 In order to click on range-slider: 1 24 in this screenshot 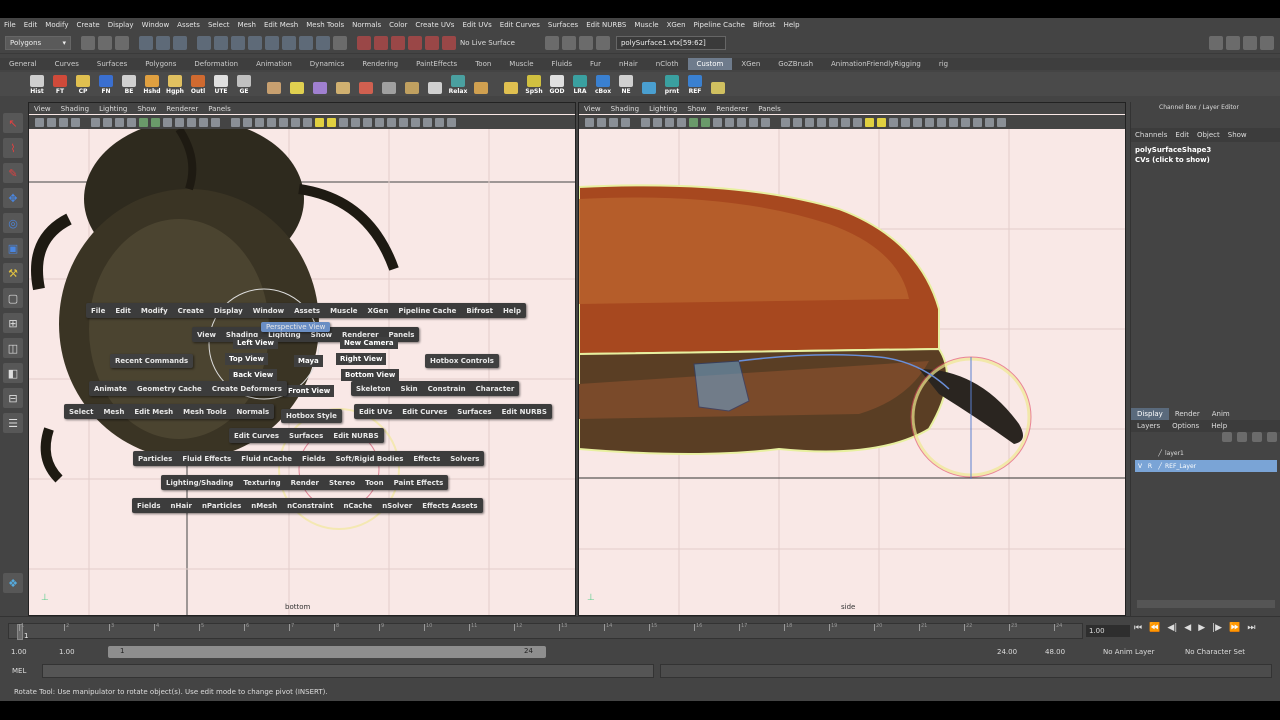, I will do `click(327, 652)`.